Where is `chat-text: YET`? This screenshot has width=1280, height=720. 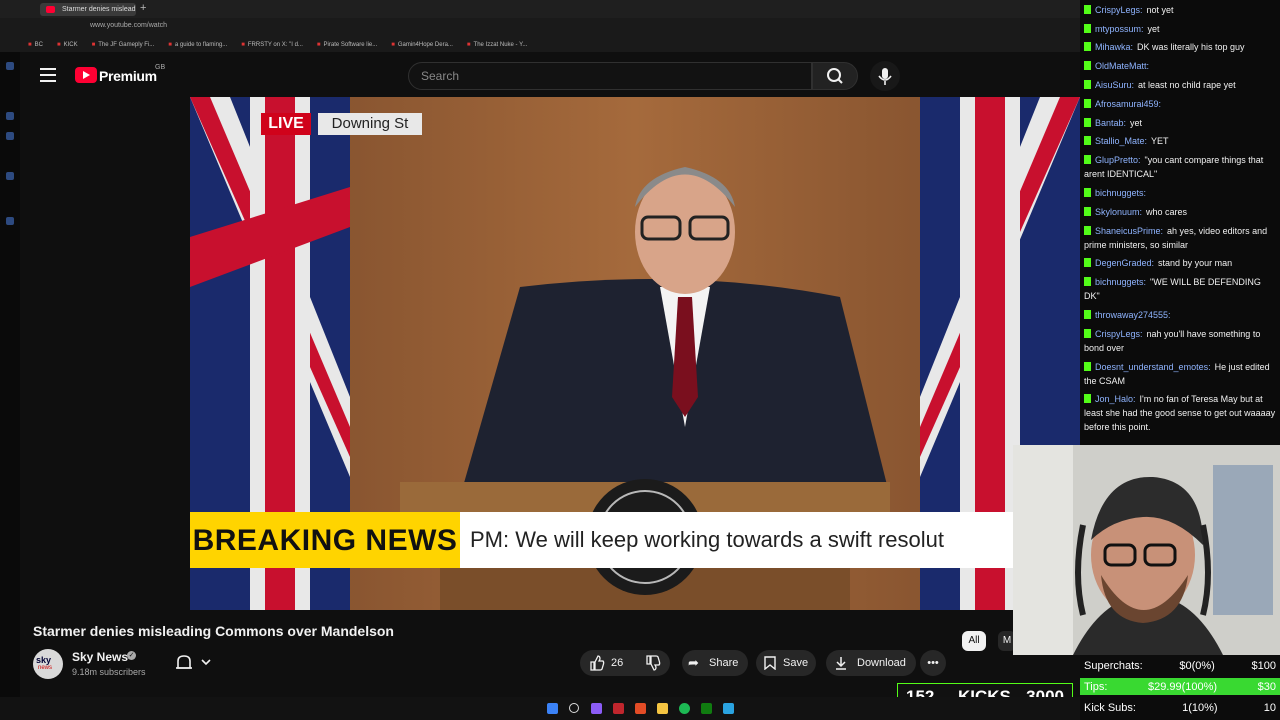
chat-text: YET is located at coordinates (1160, 141).